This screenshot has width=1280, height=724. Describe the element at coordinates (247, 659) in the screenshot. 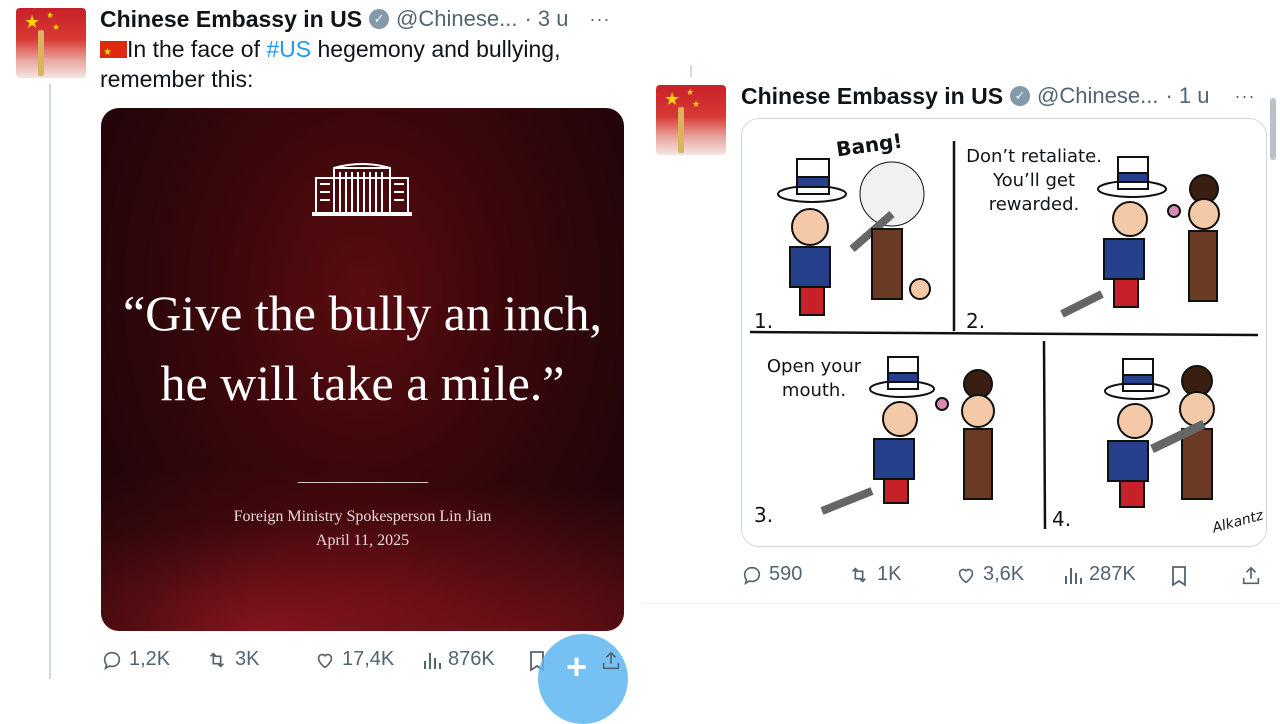

I see `repost-count: 3K` at that location.